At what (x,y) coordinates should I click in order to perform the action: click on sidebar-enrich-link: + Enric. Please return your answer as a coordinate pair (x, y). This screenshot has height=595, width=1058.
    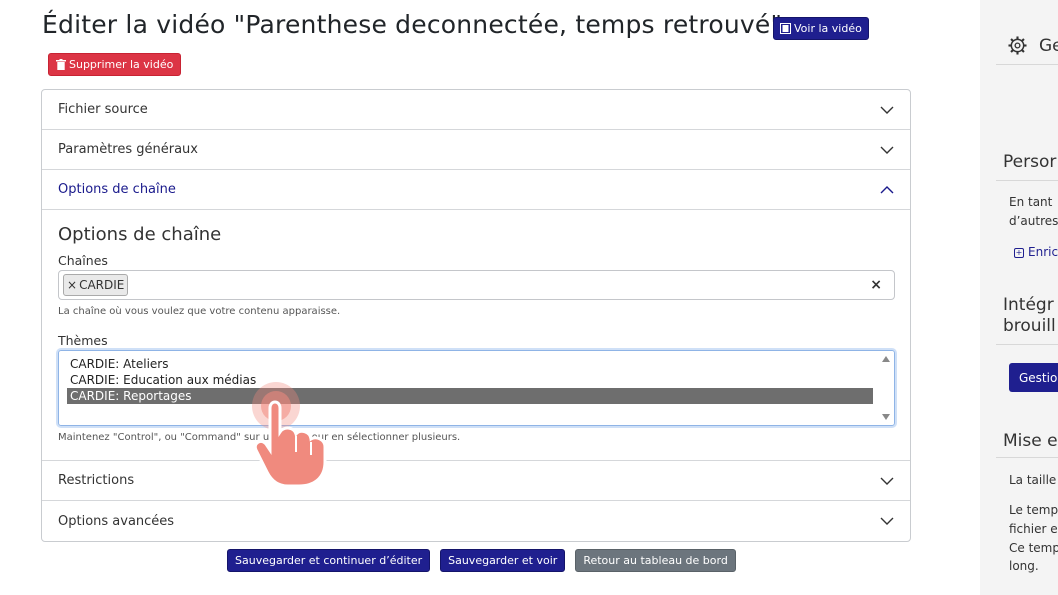
    Looking at the image, I should click on (1036, 252).